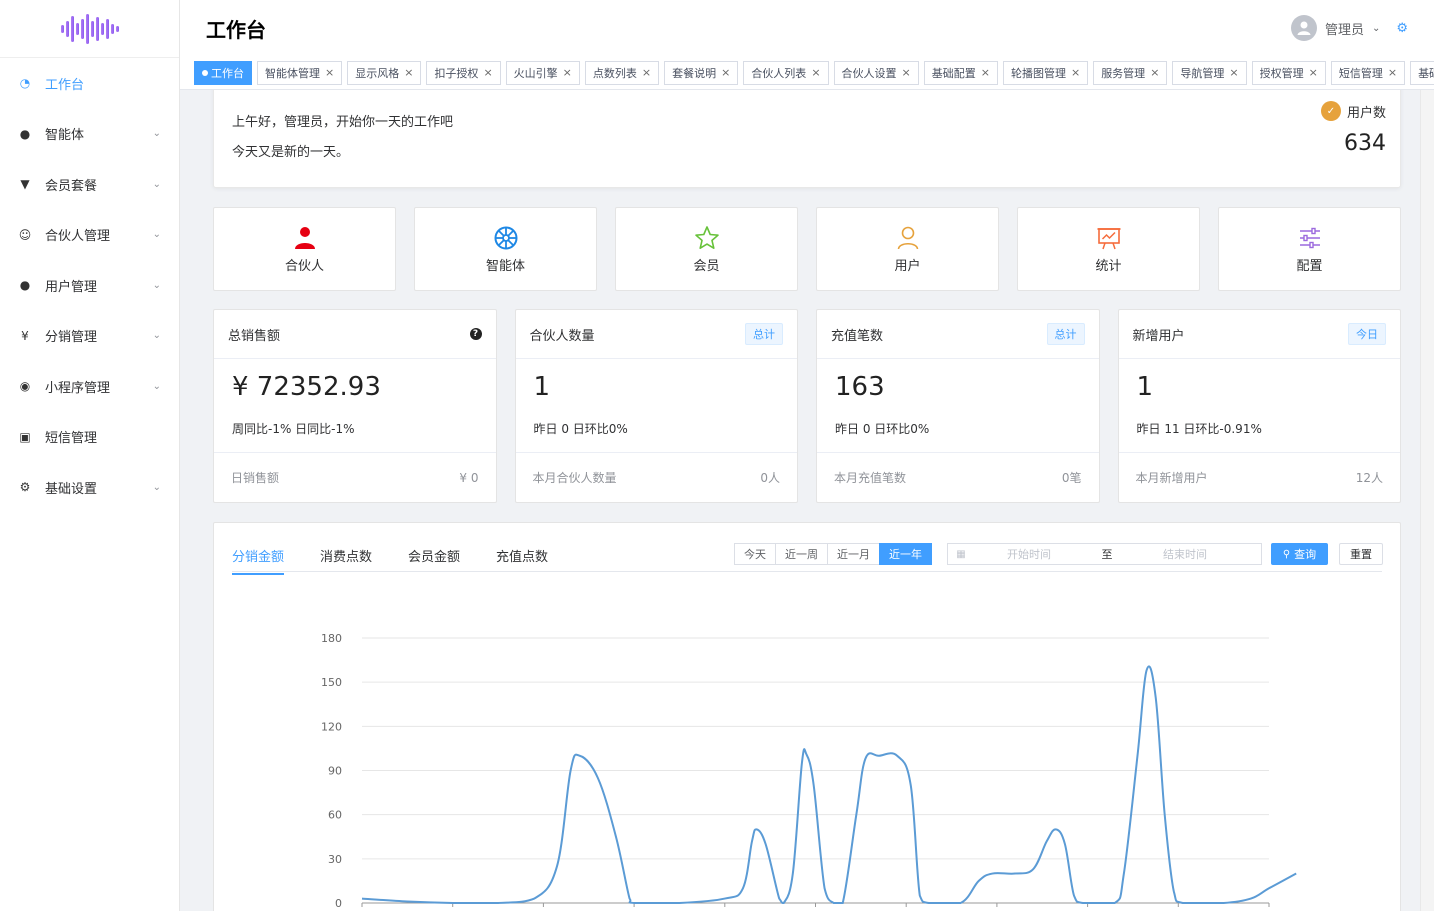 The height and width of the screenshot is (911, 1434). What do you see at coordinates (656, 406) in the screenshot?
I see `stat-card-partners: 合伙人数量 总计 1 昨日 0 日环比0% 本月合伙人数量 0人` at bounding box center [656, 406].